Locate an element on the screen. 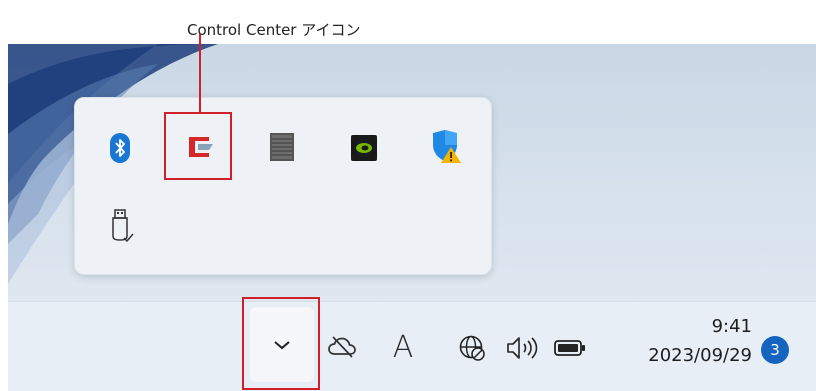  windows-security-warning-icon is located at coordinates (445, 146).